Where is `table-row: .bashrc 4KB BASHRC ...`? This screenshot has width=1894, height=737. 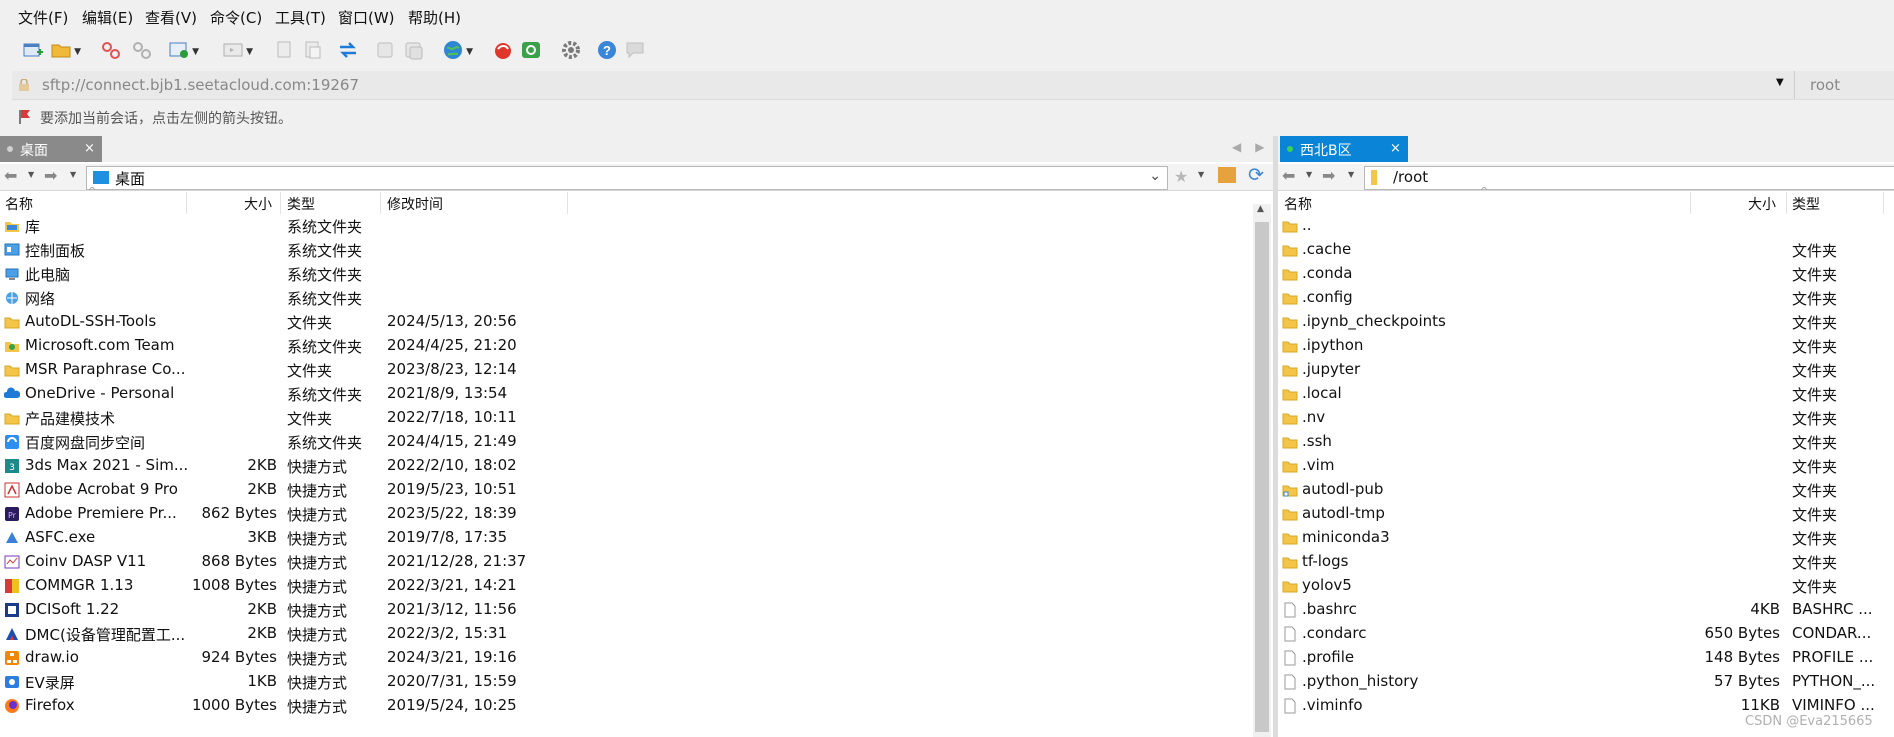
table-row: .bashrc 4KB BASHRC ... is located at coordinates (1586, 610).